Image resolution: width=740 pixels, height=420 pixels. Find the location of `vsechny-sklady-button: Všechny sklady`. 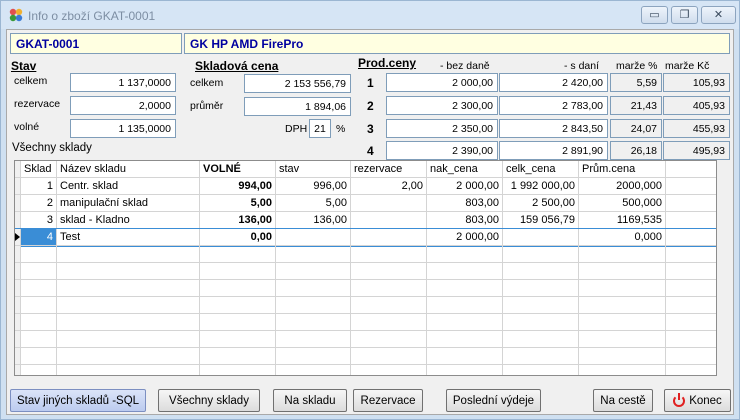

vsechny-sklady-button: Všechny sklady is located at coordinates (209, 400).